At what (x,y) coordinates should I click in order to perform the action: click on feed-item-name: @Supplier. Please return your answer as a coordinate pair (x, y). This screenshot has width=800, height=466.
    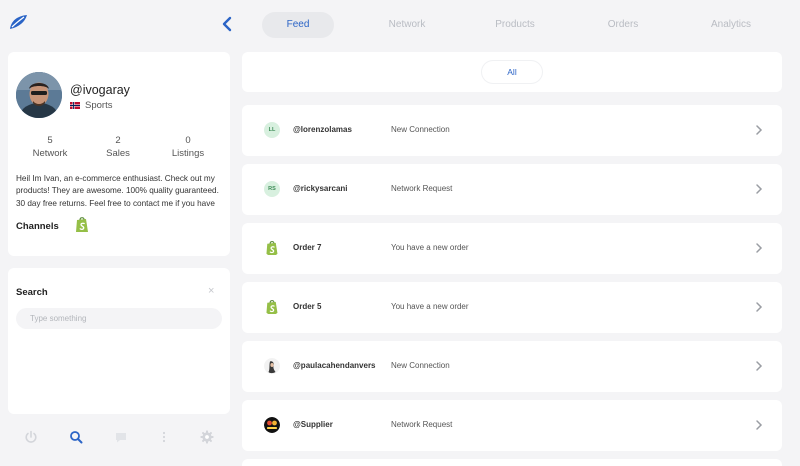
    Looking at the image, I should click on (313, 424).